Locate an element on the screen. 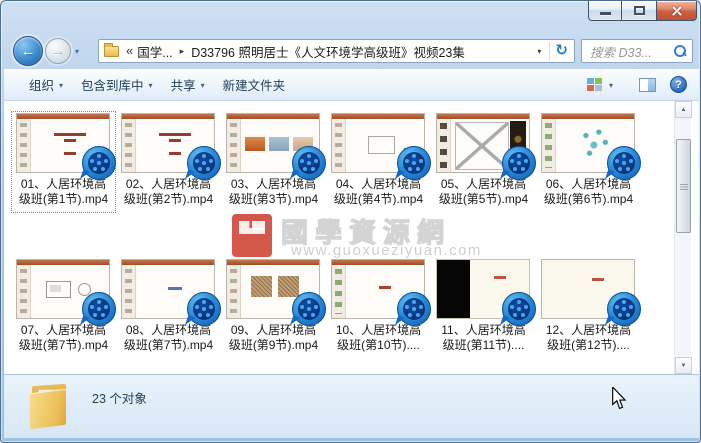 The width and height of the screenshot is (701, 443). close-icon is located at coordinates (677, 11).